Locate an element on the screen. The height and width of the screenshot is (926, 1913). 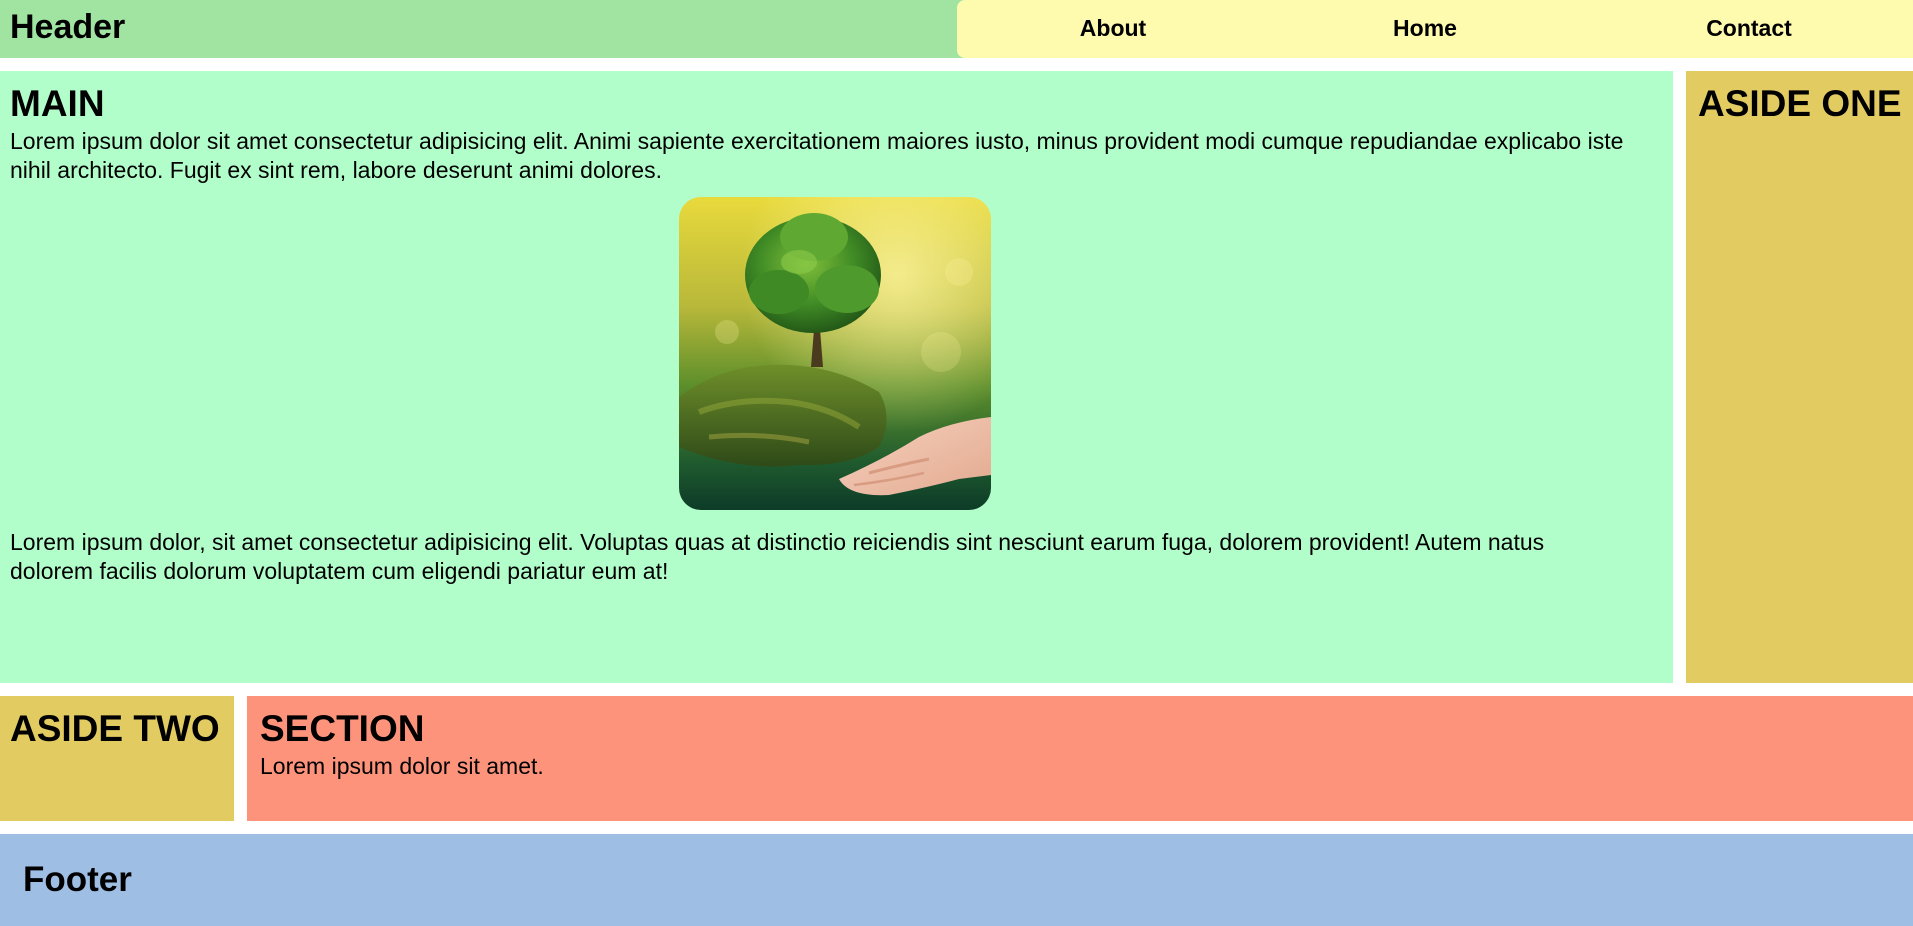
section-title: SECTION is located at coordinates (342, 728).